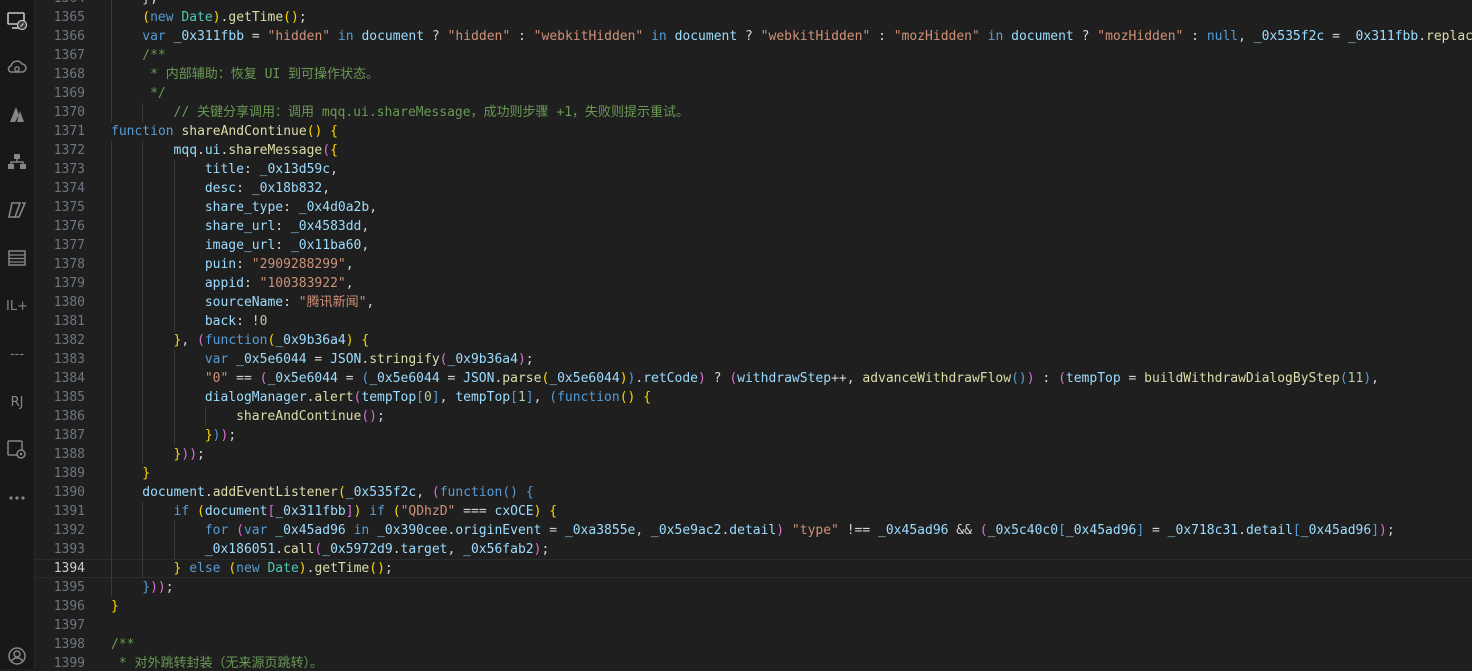  What do you see at coordinates (17, 306) in the screenshot?
I see `il-plus-label: IL+` at bounding box center [17, 306].